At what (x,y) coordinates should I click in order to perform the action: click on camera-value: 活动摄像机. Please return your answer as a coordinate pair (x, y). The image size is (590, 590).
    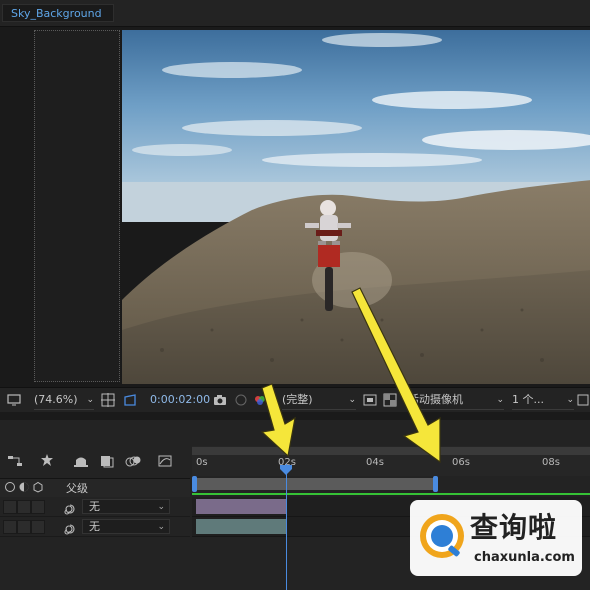
    Looking at the image, I should click on (435, 399).